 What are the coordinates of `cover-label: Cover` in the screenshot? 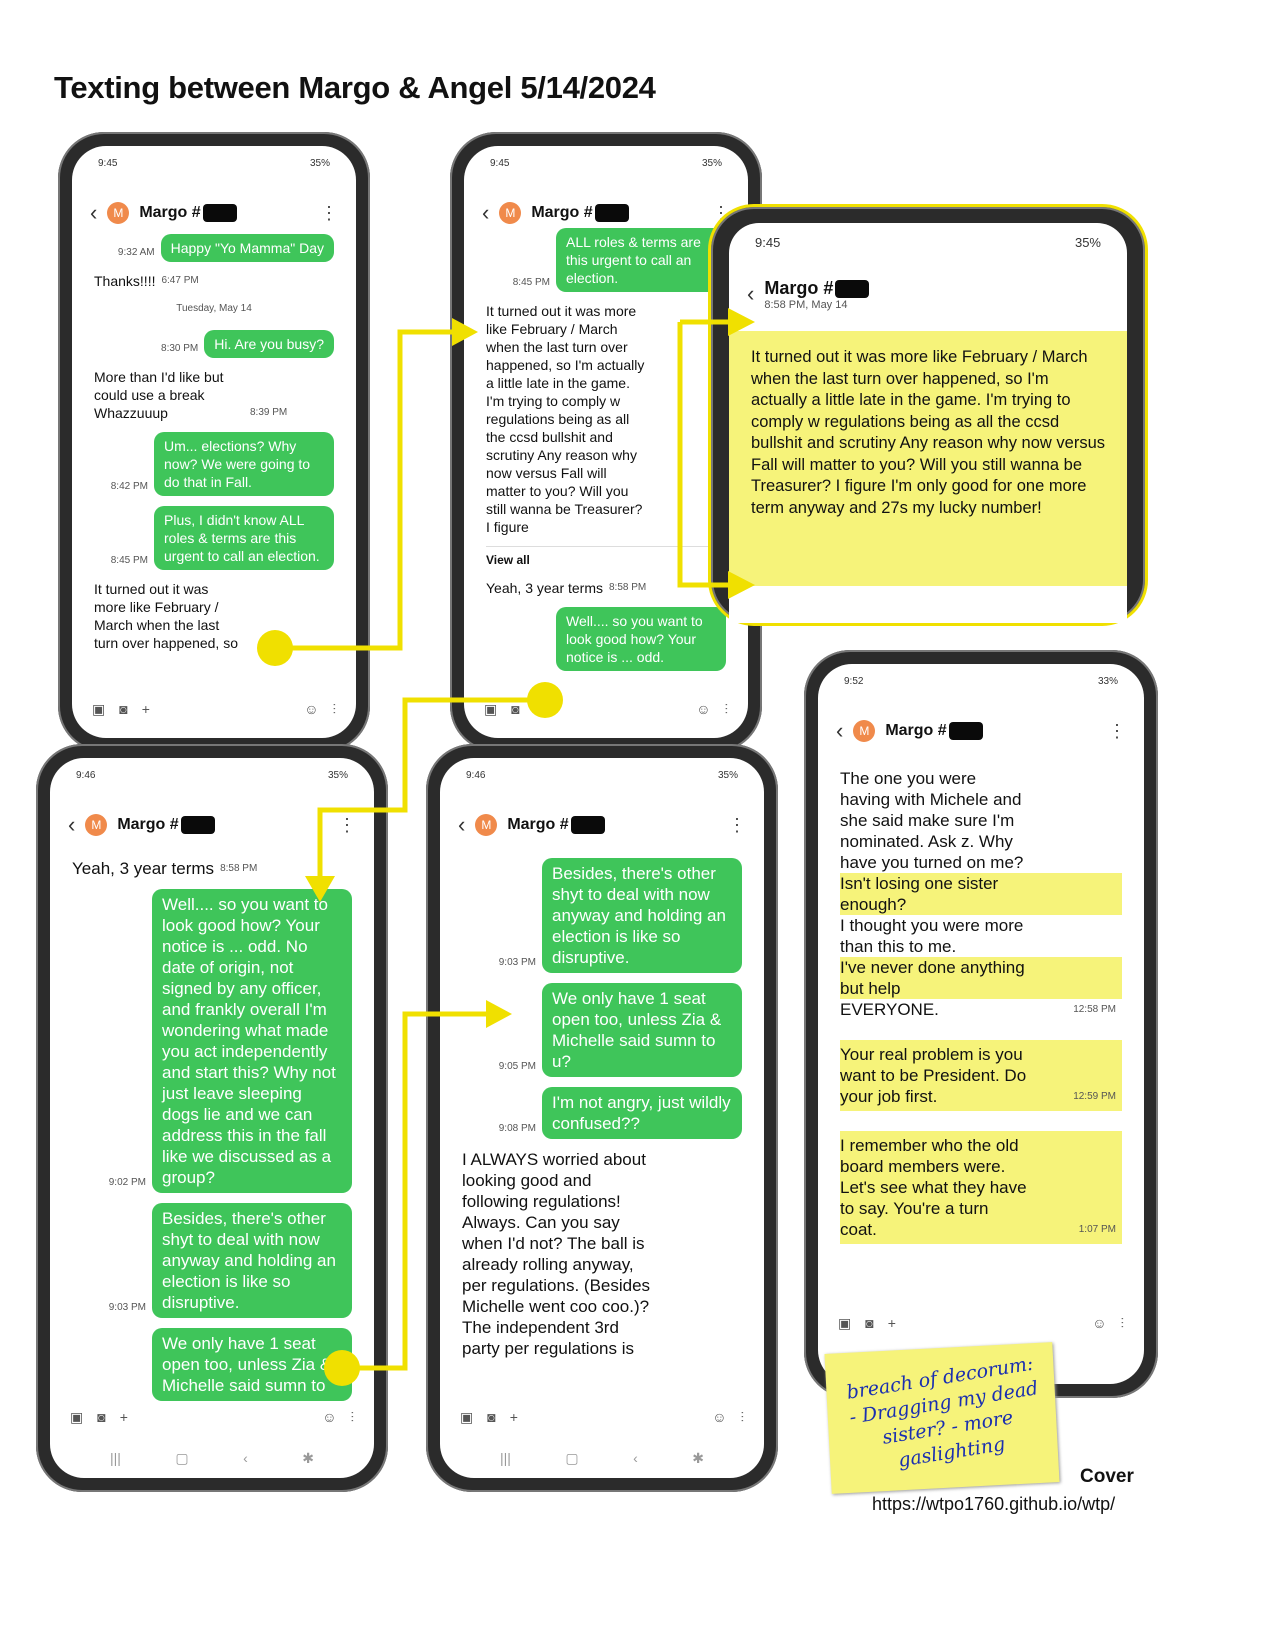 It's located at (1107, 1476).